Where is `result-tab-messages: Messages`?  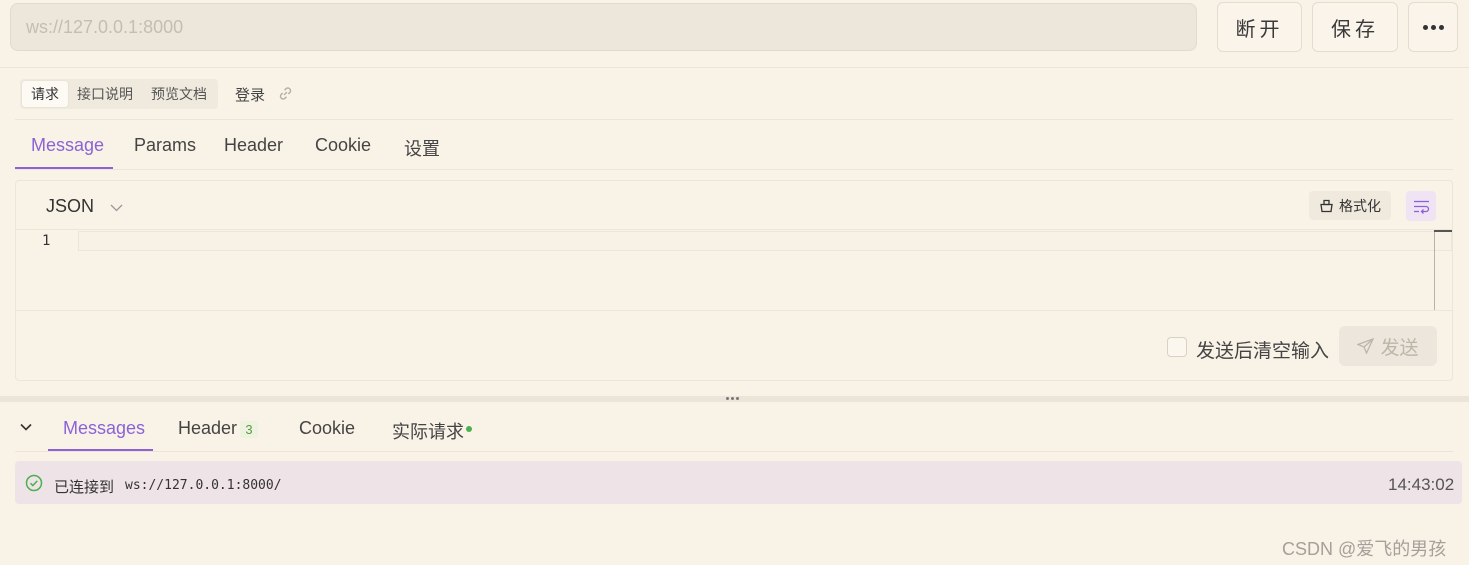 result-tab-messages: Messages is located at coordinates (104, 428).